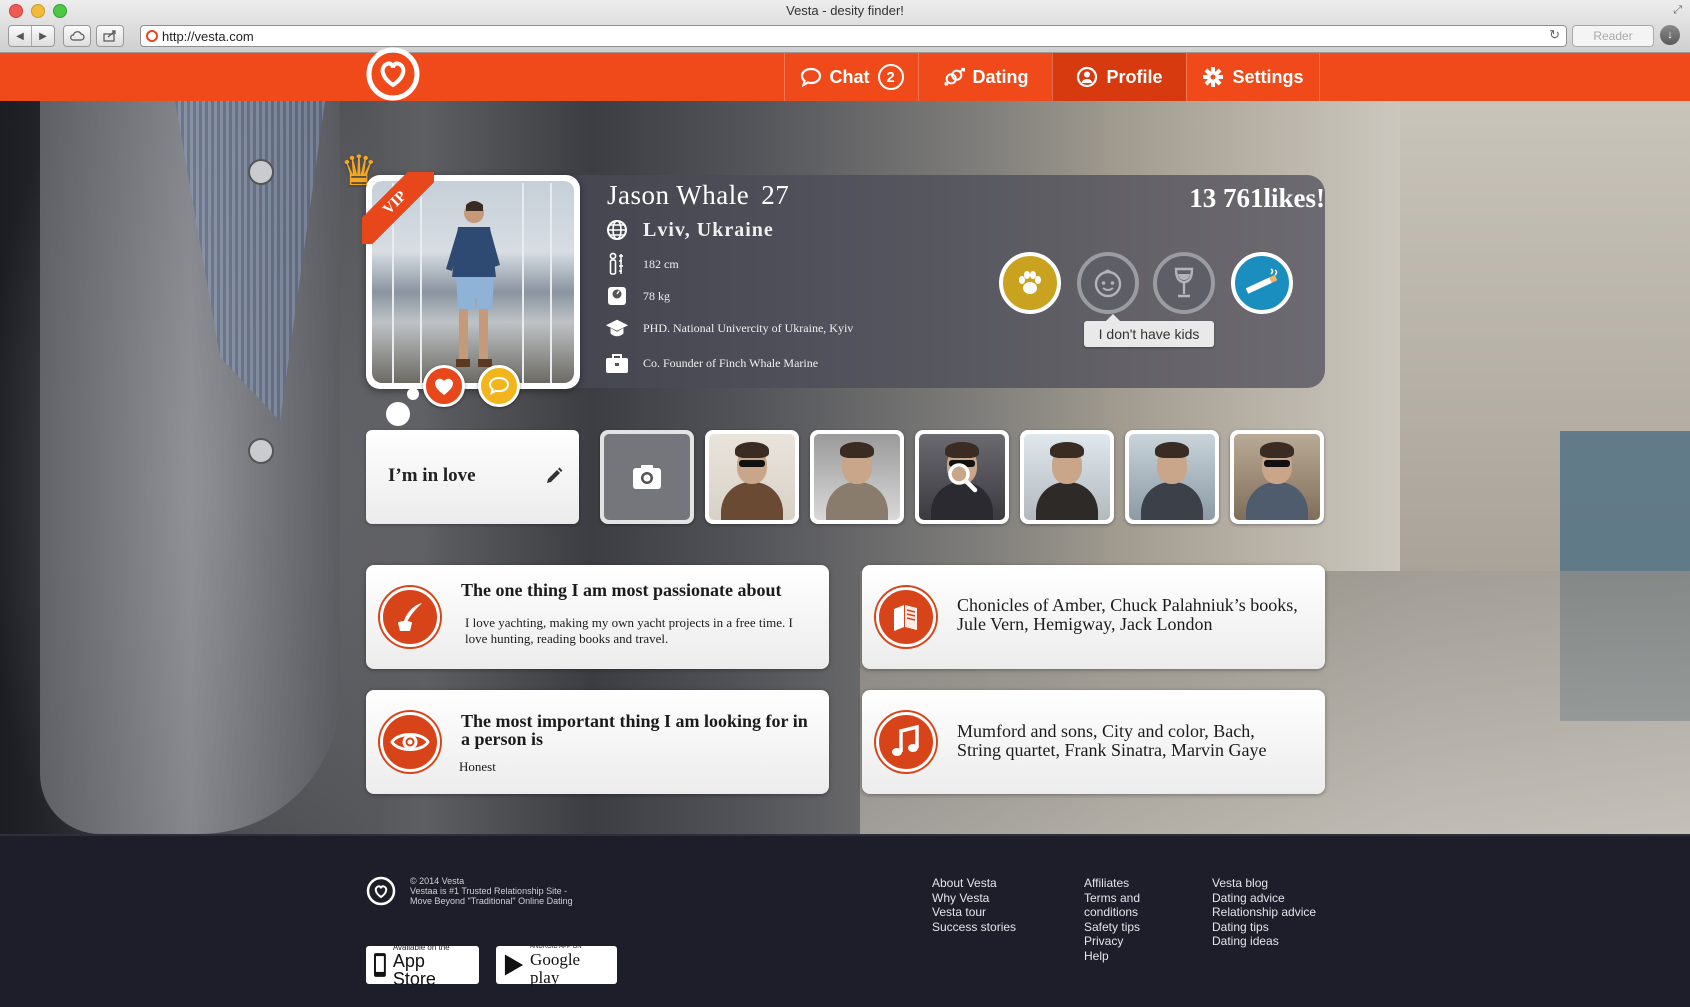  I want to click on reload-icon: ↻, so click(1554, 35).